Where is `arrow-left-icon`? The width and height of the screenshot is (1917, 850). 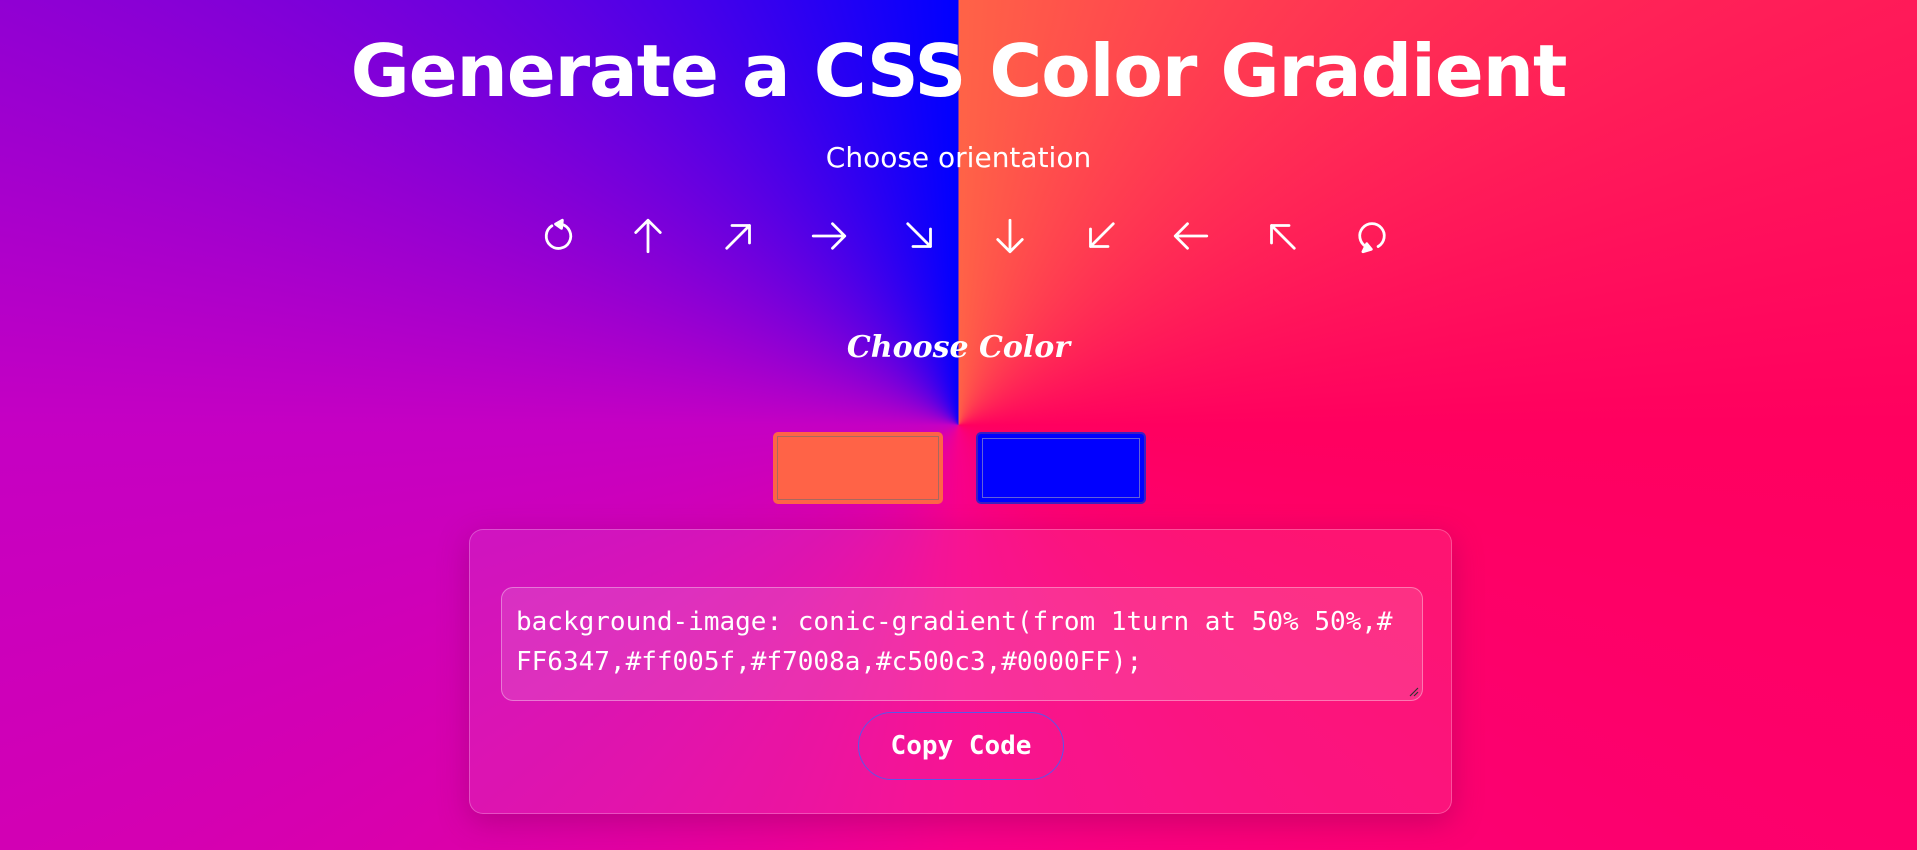
arrow-left-icon is located at coordinates (1191, 236).